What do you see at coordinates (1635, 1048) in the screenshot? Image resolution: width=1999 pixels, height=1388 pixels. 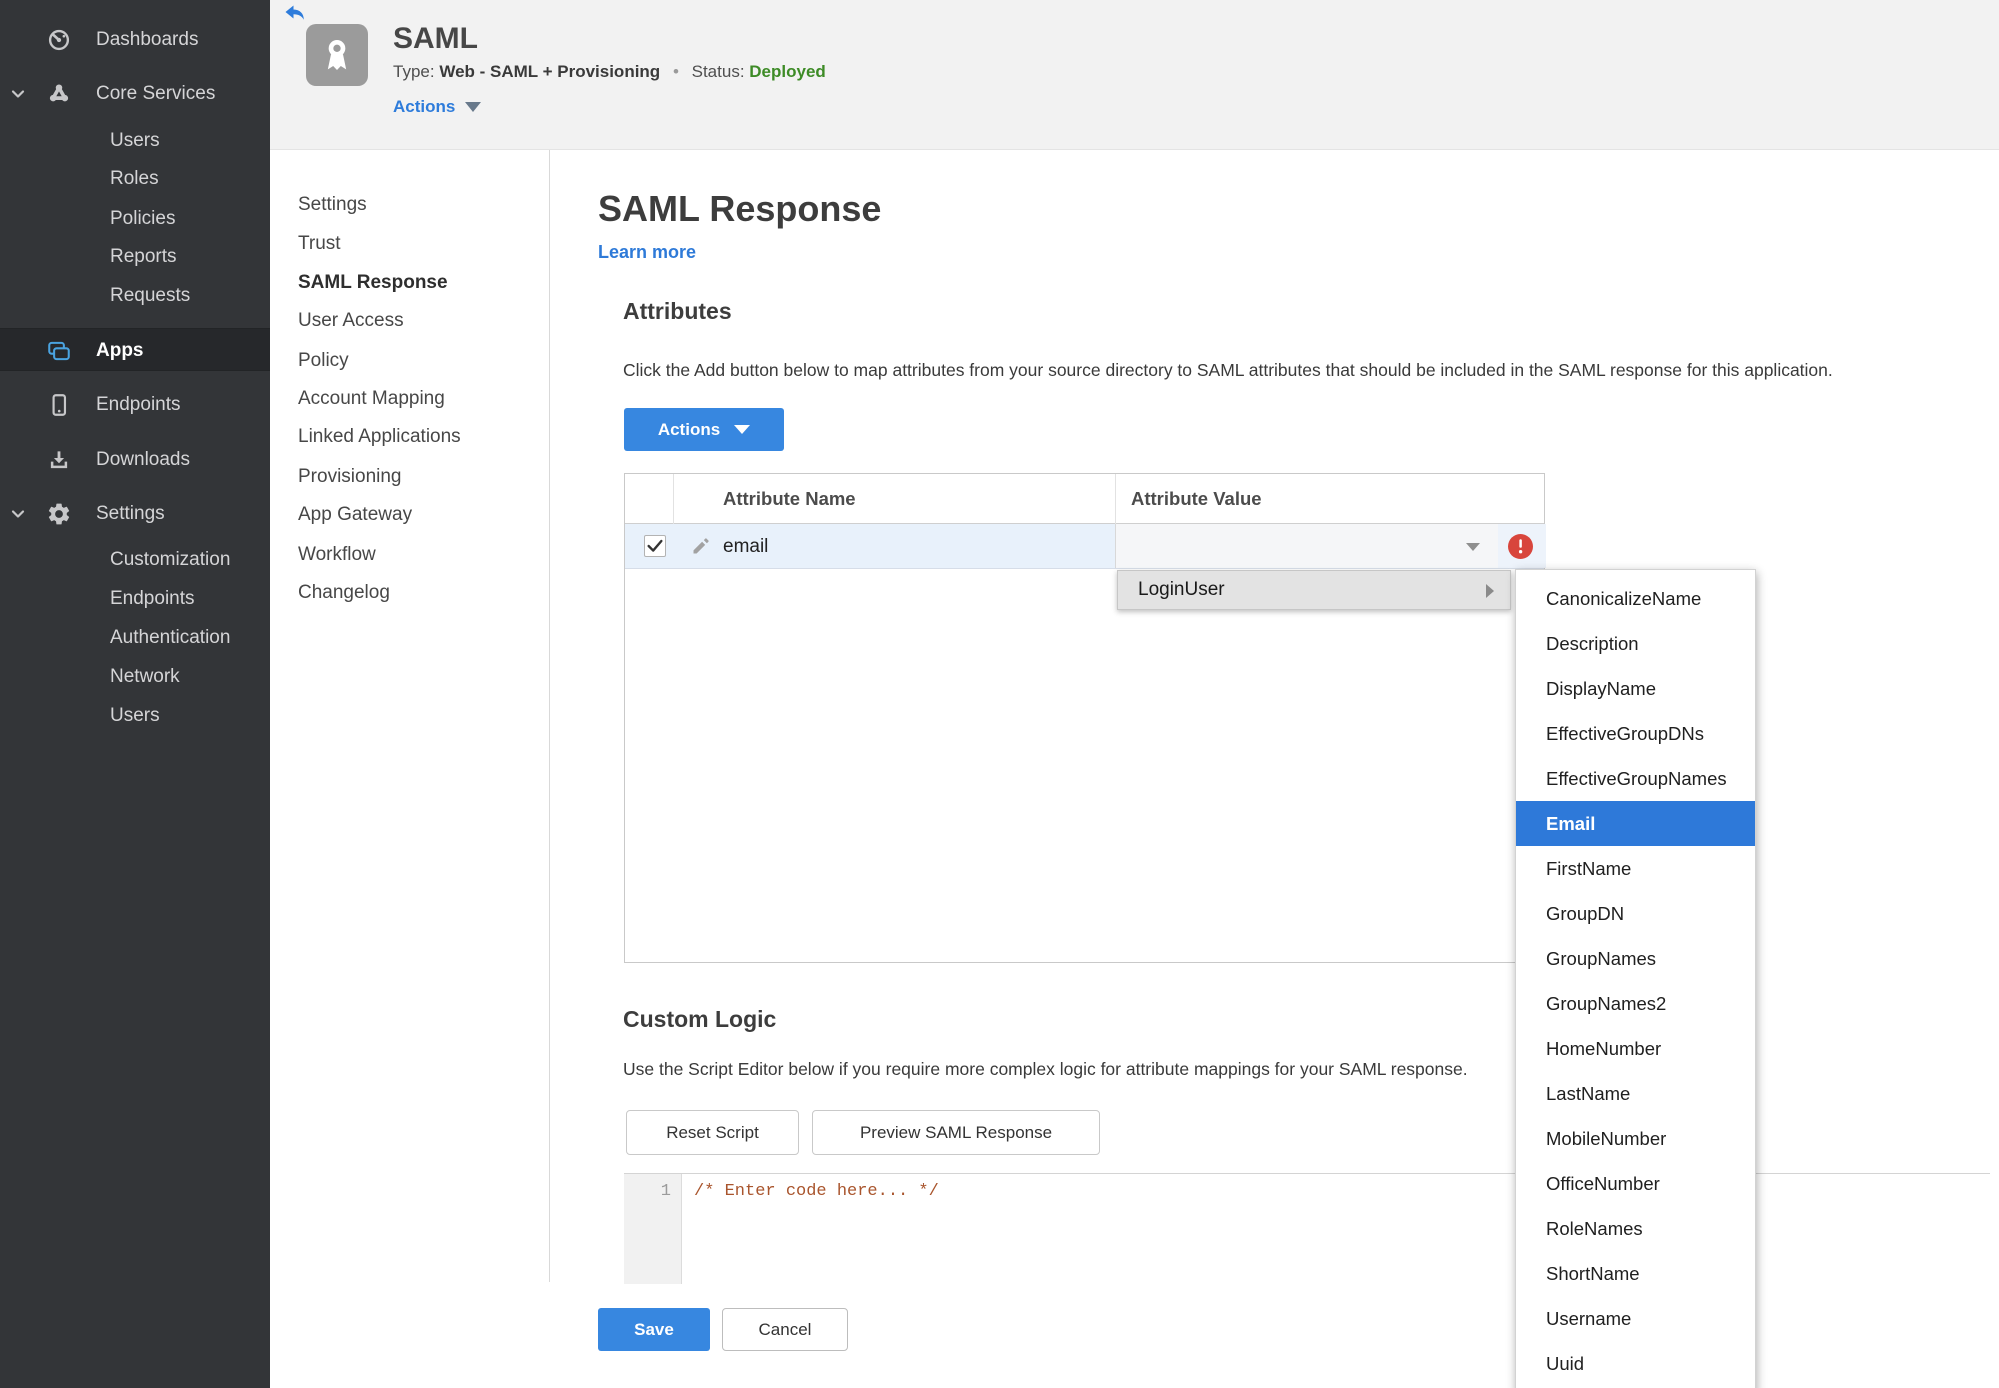 I see `menu-item-homenumber: HomeNumber` at bounding box center [1635, 1048].